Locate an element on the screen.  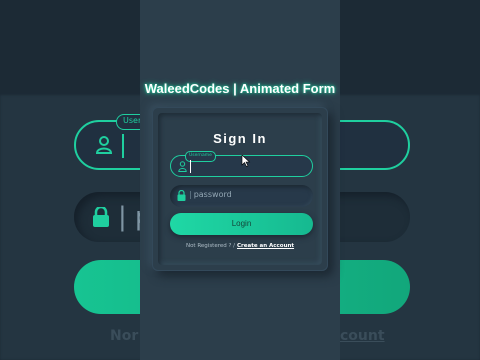
password-placeholder: | password is located at coordinates (210, 194).